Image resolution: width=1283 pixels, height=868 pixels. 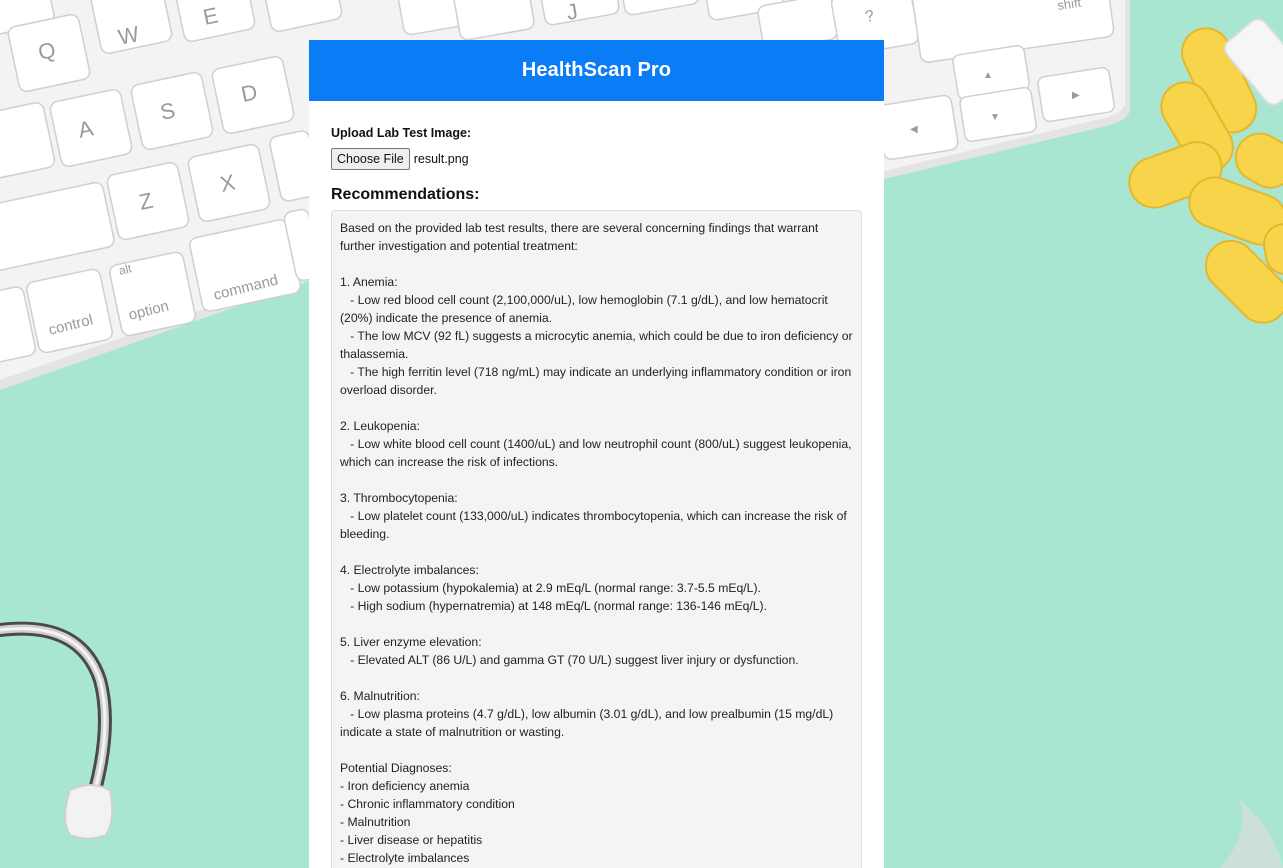 I want to click on app-header: HealthScan Pro, so click(x=596, y=70).